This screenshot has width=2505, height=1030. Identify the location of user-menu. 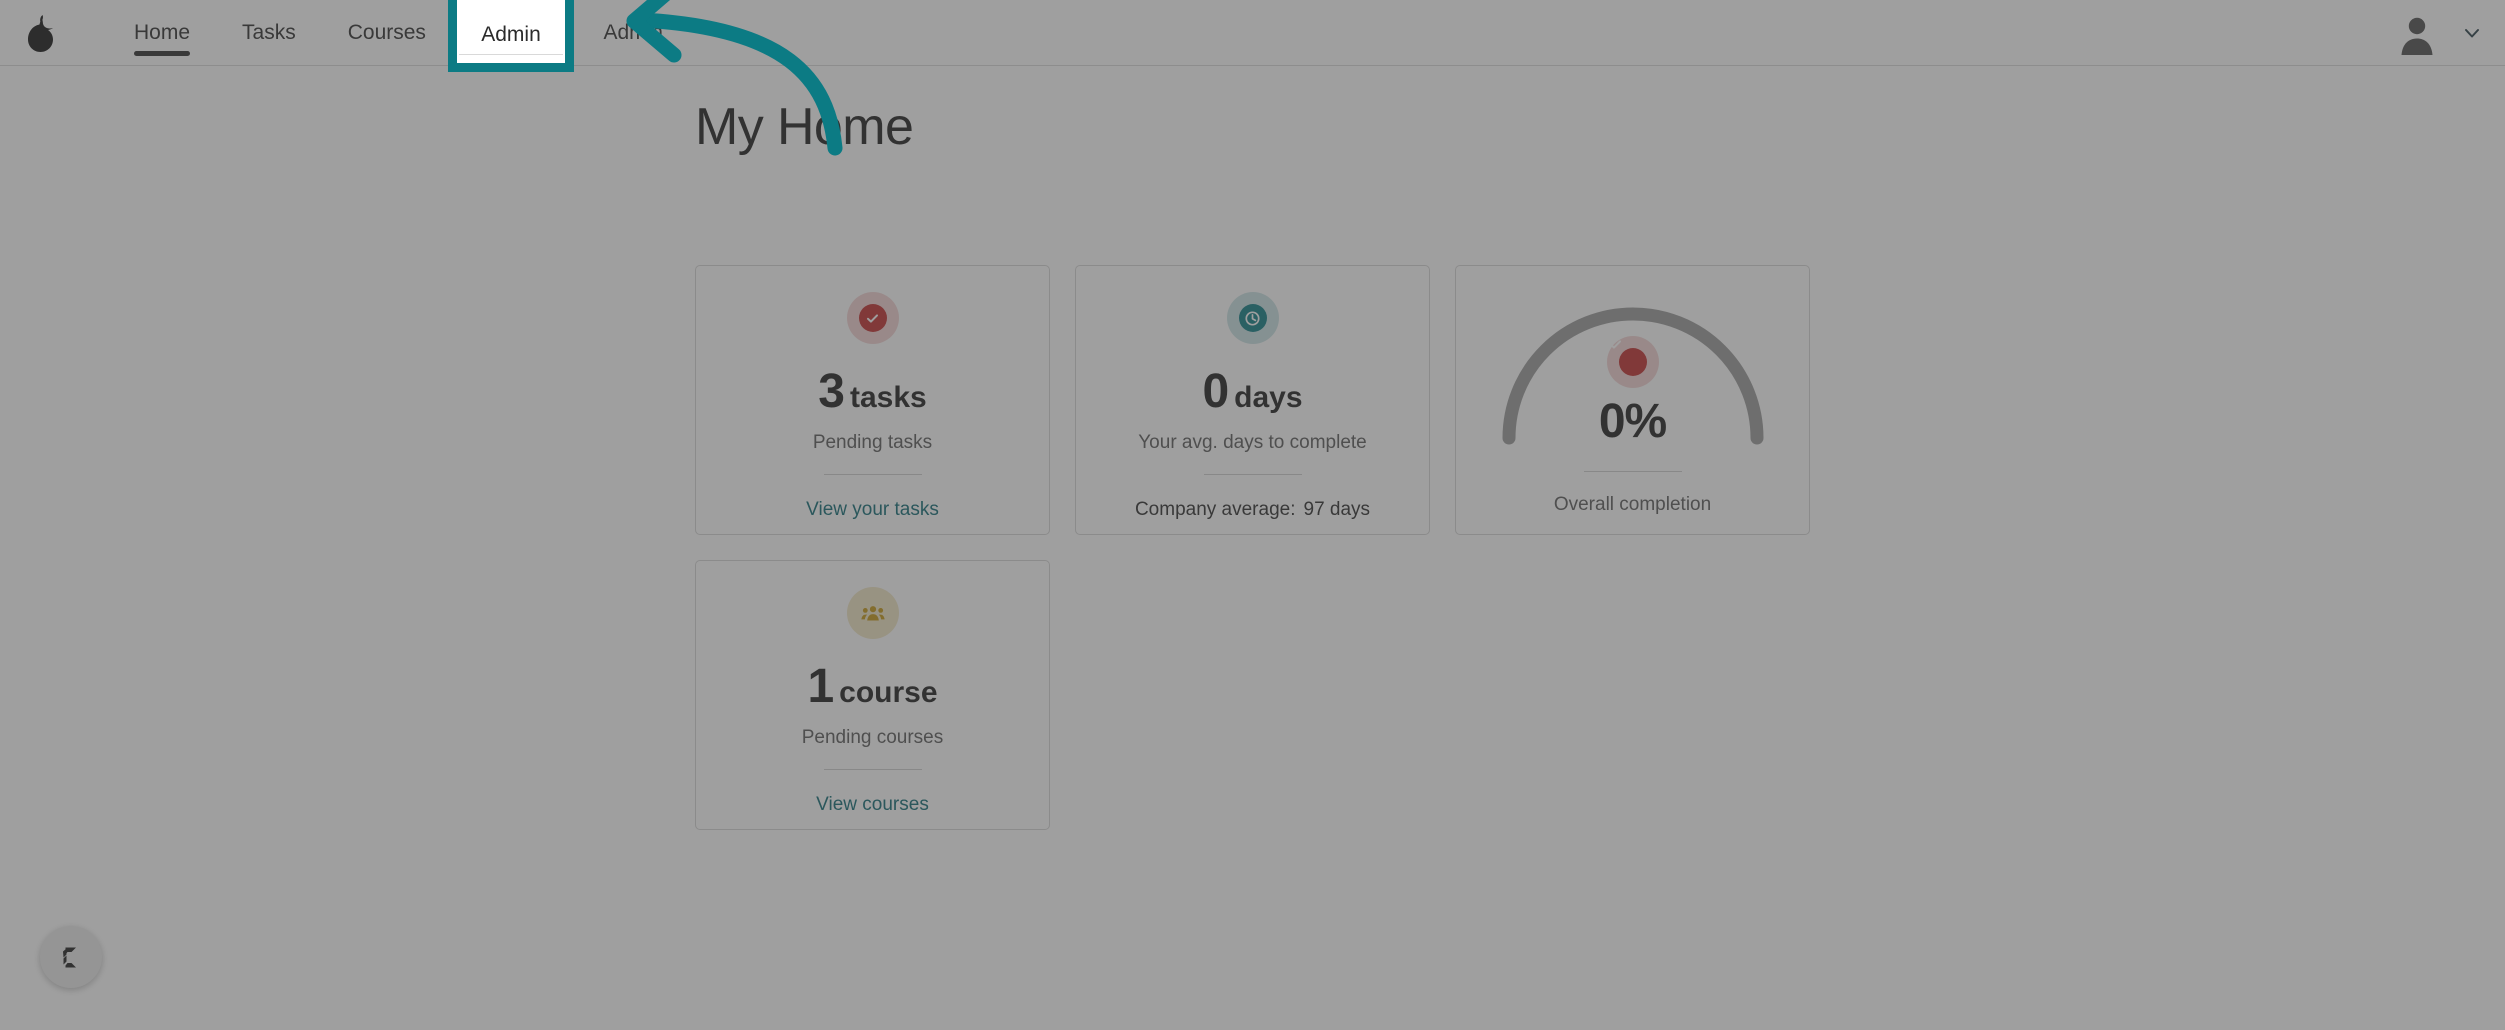
(2439, 33).